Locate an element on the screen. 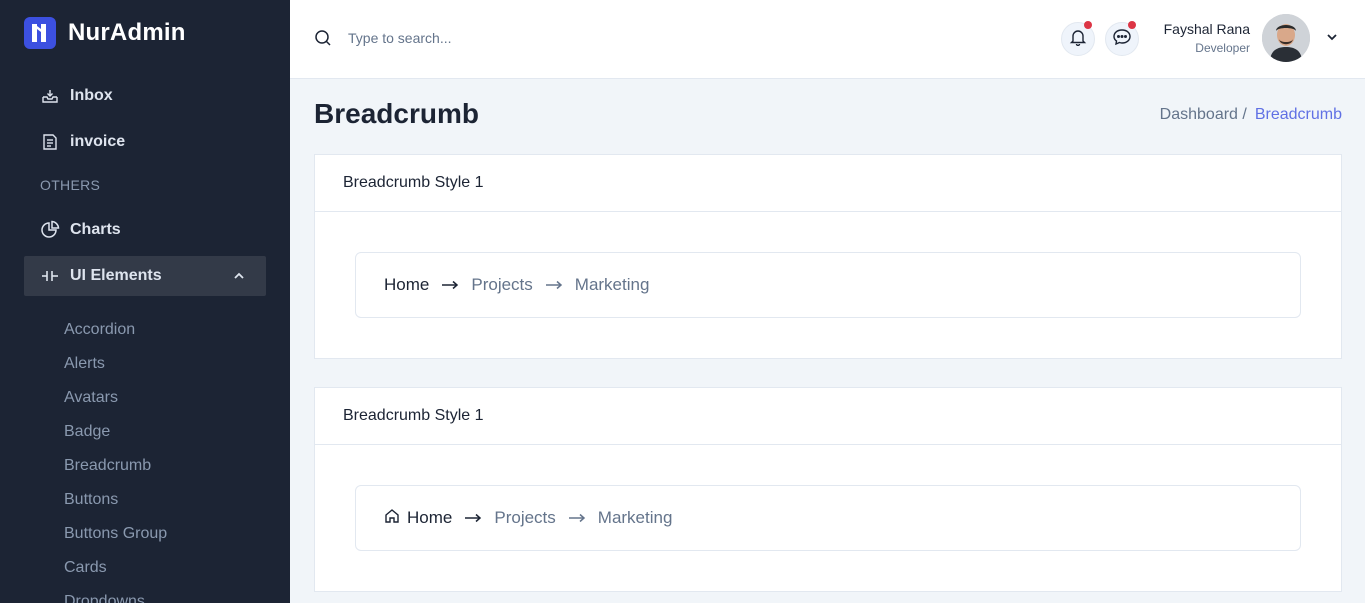 The image size is (1365, 603). chevron-up-icon is located at coordinates (239, 278).